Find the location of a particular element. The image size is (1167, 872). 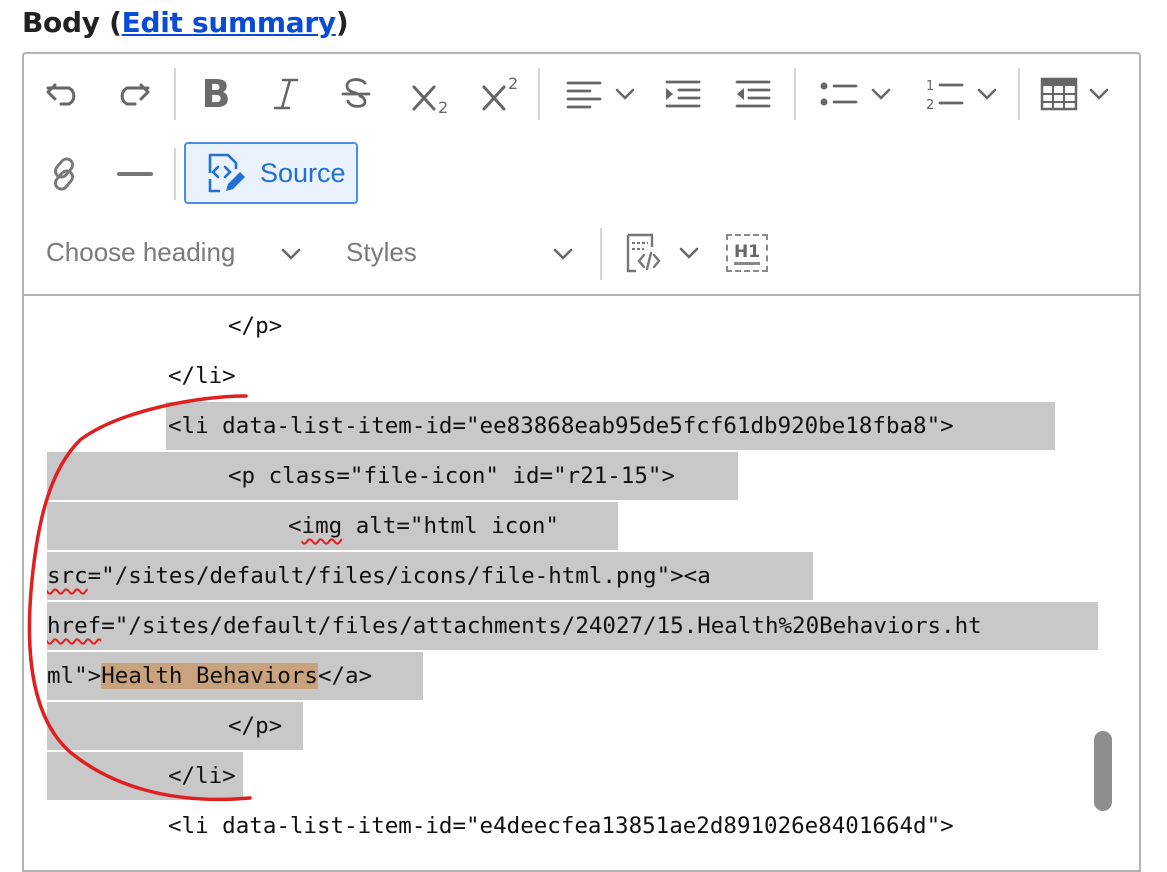

insert-table-dropdown is located at coordinates (1075, 94).